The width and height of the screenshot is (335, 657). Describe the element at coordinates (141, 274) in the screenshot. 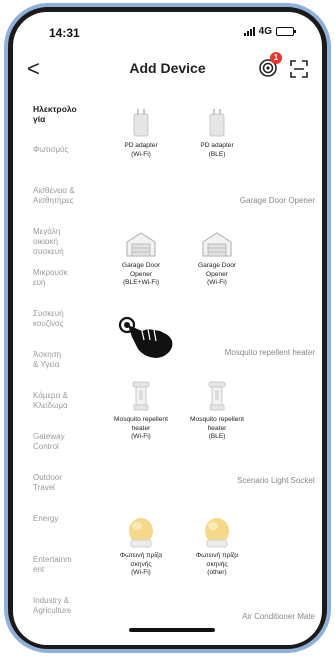

I see `device-label: Garage Door Opener (BLE+Wi-Fi)` at that location.